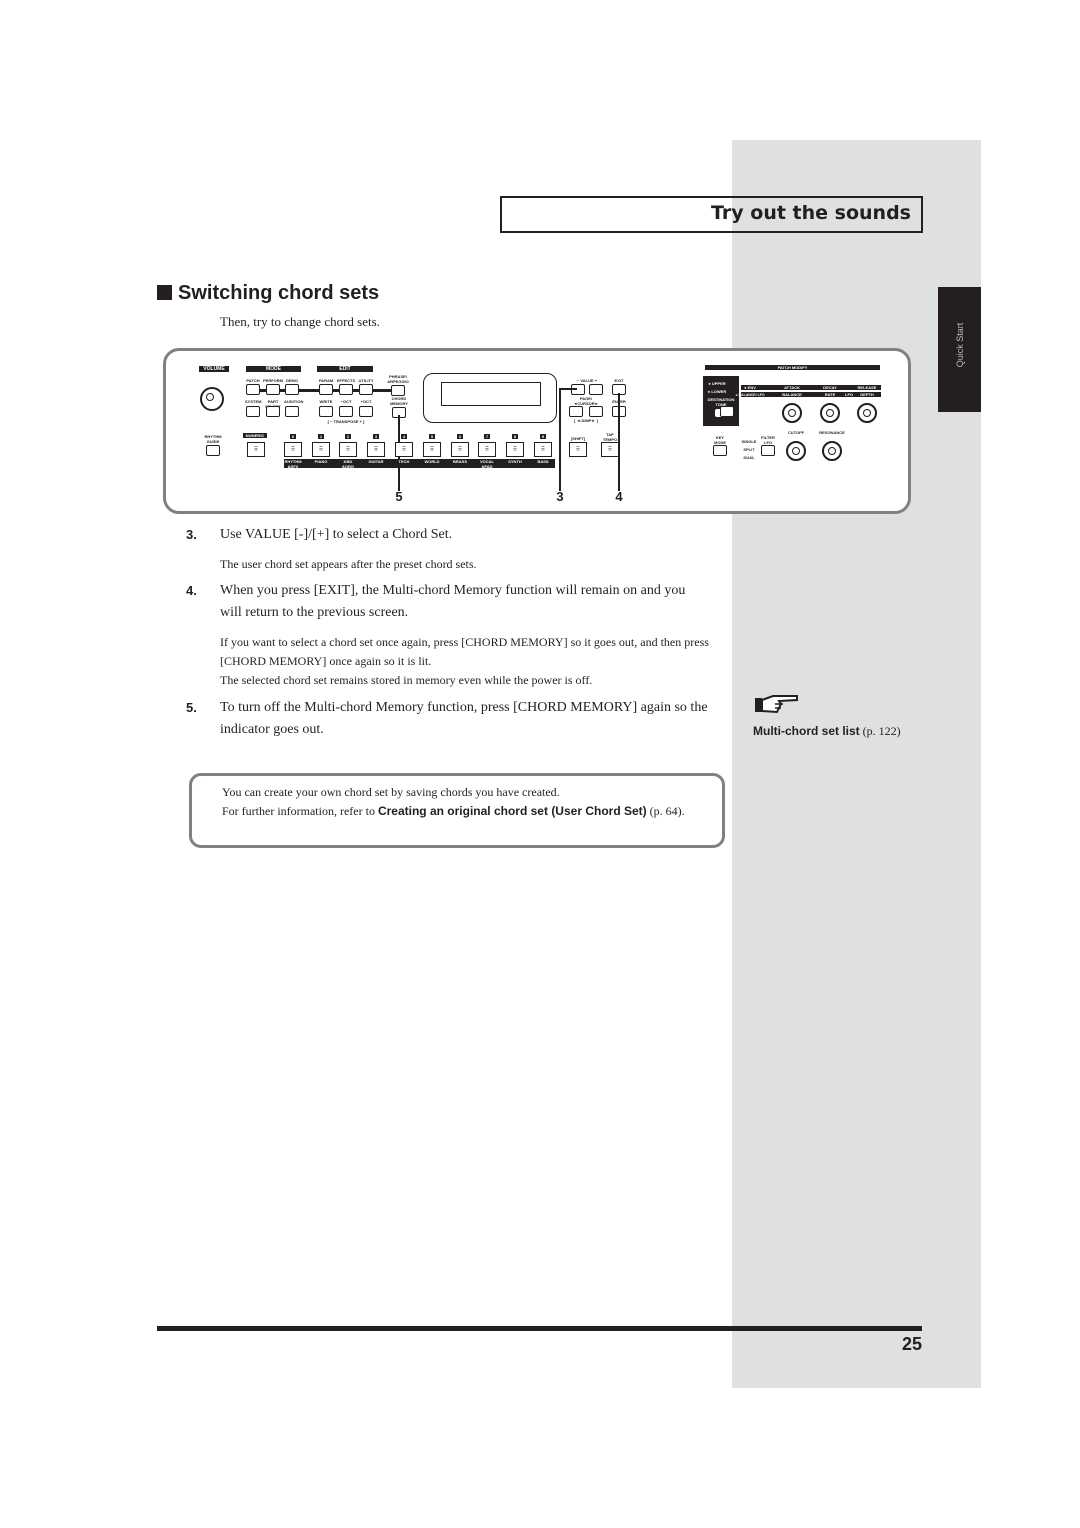 The height and width of the screenshot is (1528, 1080). I want to click on jump-label: [ ◄JUMP► ], so click(586, 420).